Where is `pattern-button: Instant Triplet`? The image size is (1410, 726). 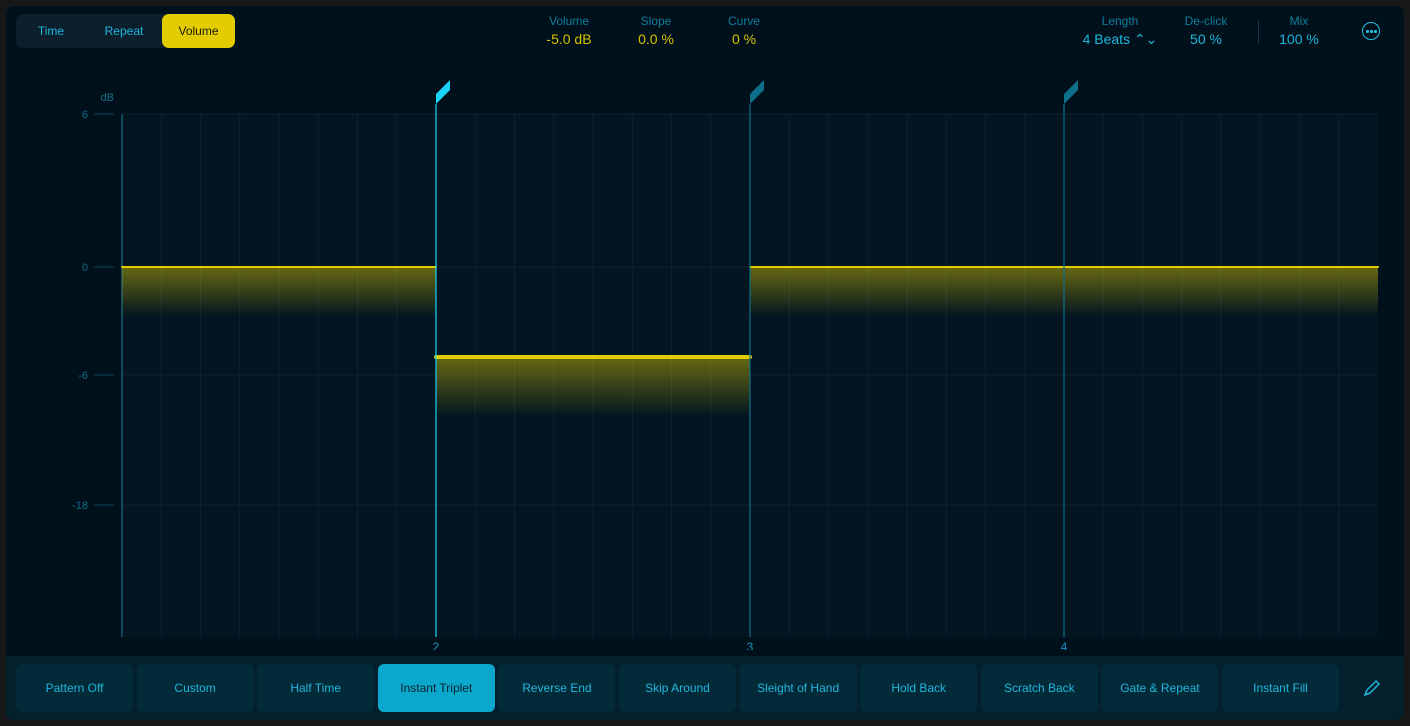
pattern-button: Instant Triplet is located at coordinates (436, 688).